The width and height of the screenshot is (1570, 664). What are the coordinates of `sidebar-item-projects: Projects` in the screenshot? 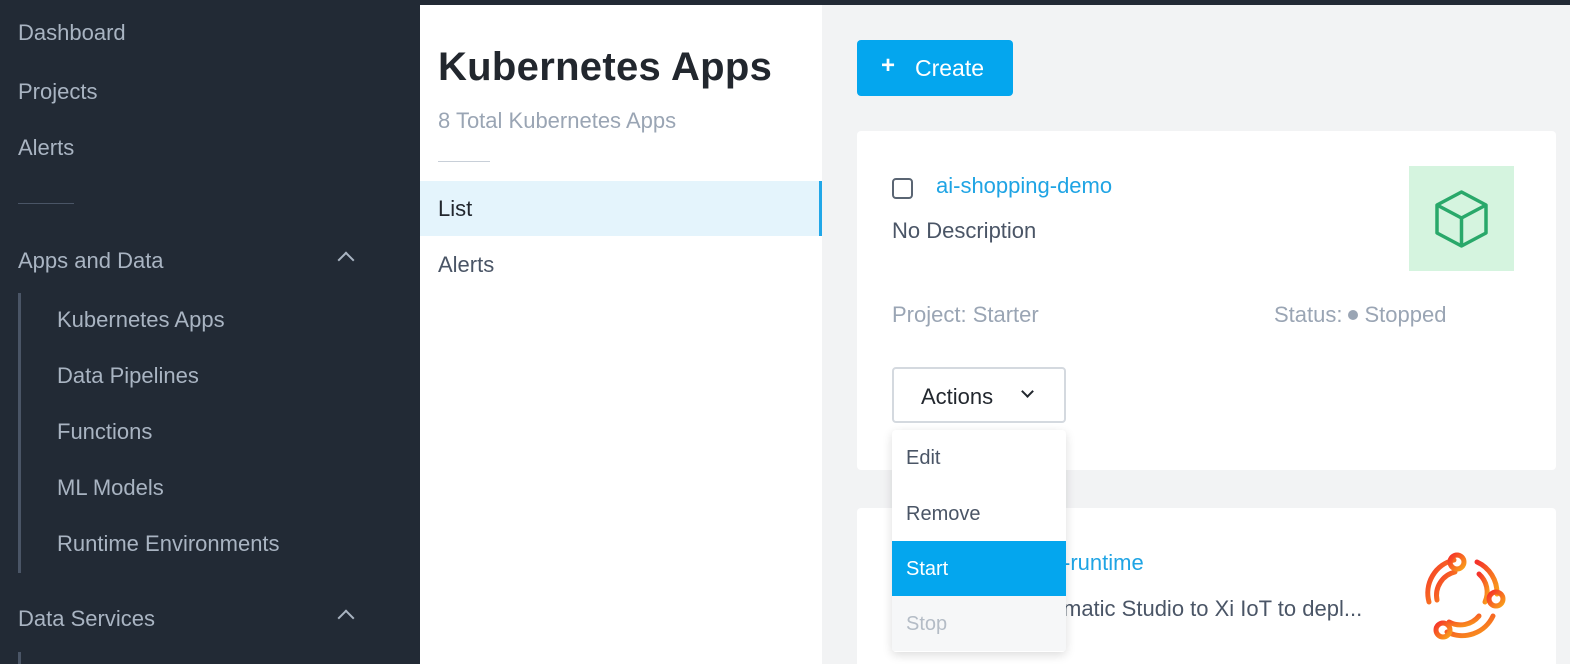 It's located at (57, 92).